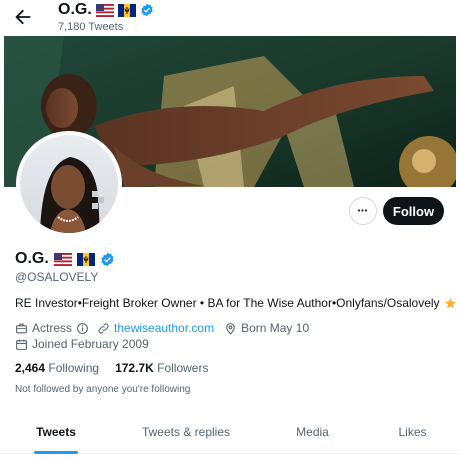  I want to click on birthday: Born May 10, so click(266, 328).